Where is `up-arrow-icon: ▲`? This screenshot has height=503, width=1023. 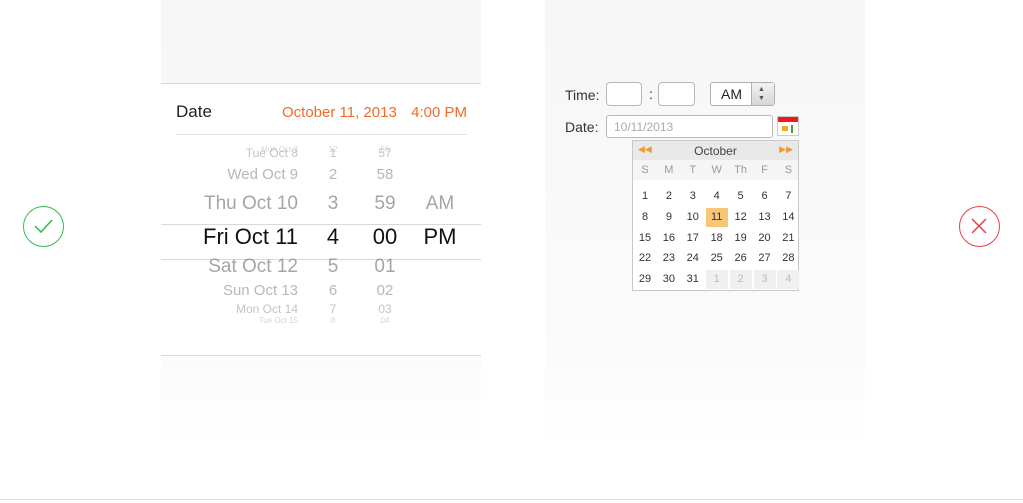
up-arrow-icon: ▲ is located at coordinates (761, 89).